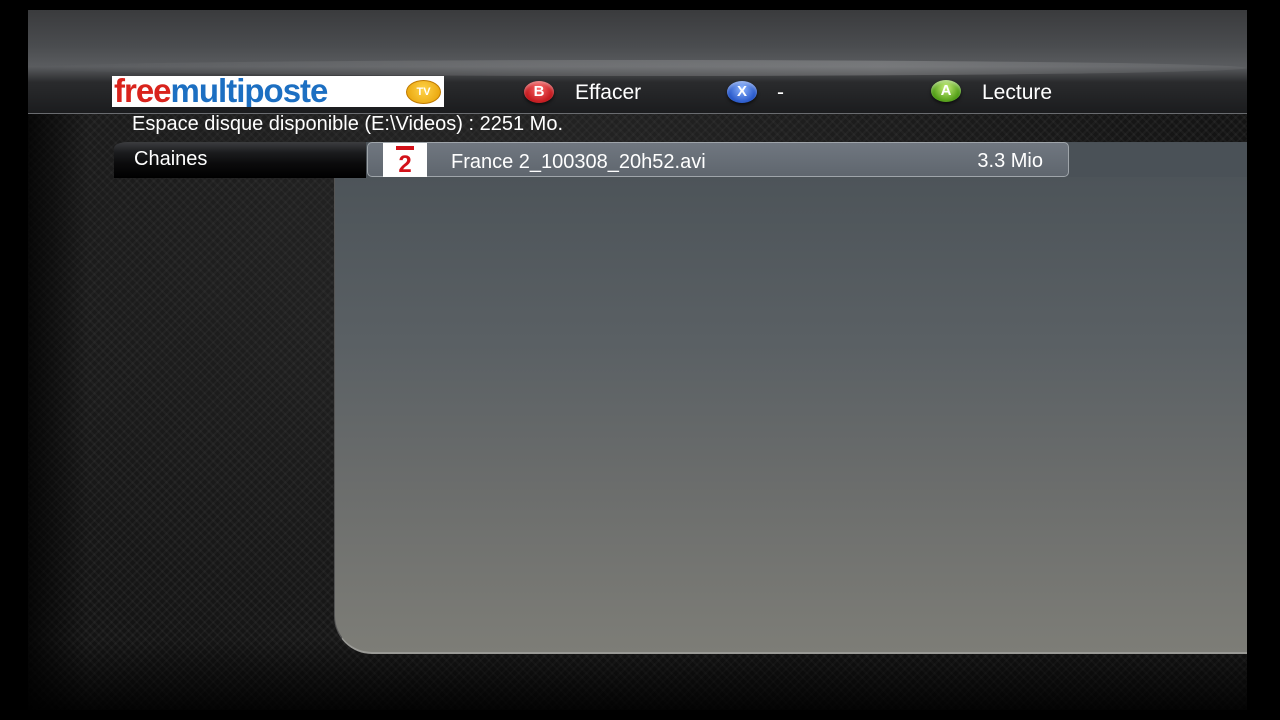 The height and width of the screenshot is (720, 1280). Describe the element at coordinates (58, 360) in the screenshot. I see `background-shadow-left` at that location.